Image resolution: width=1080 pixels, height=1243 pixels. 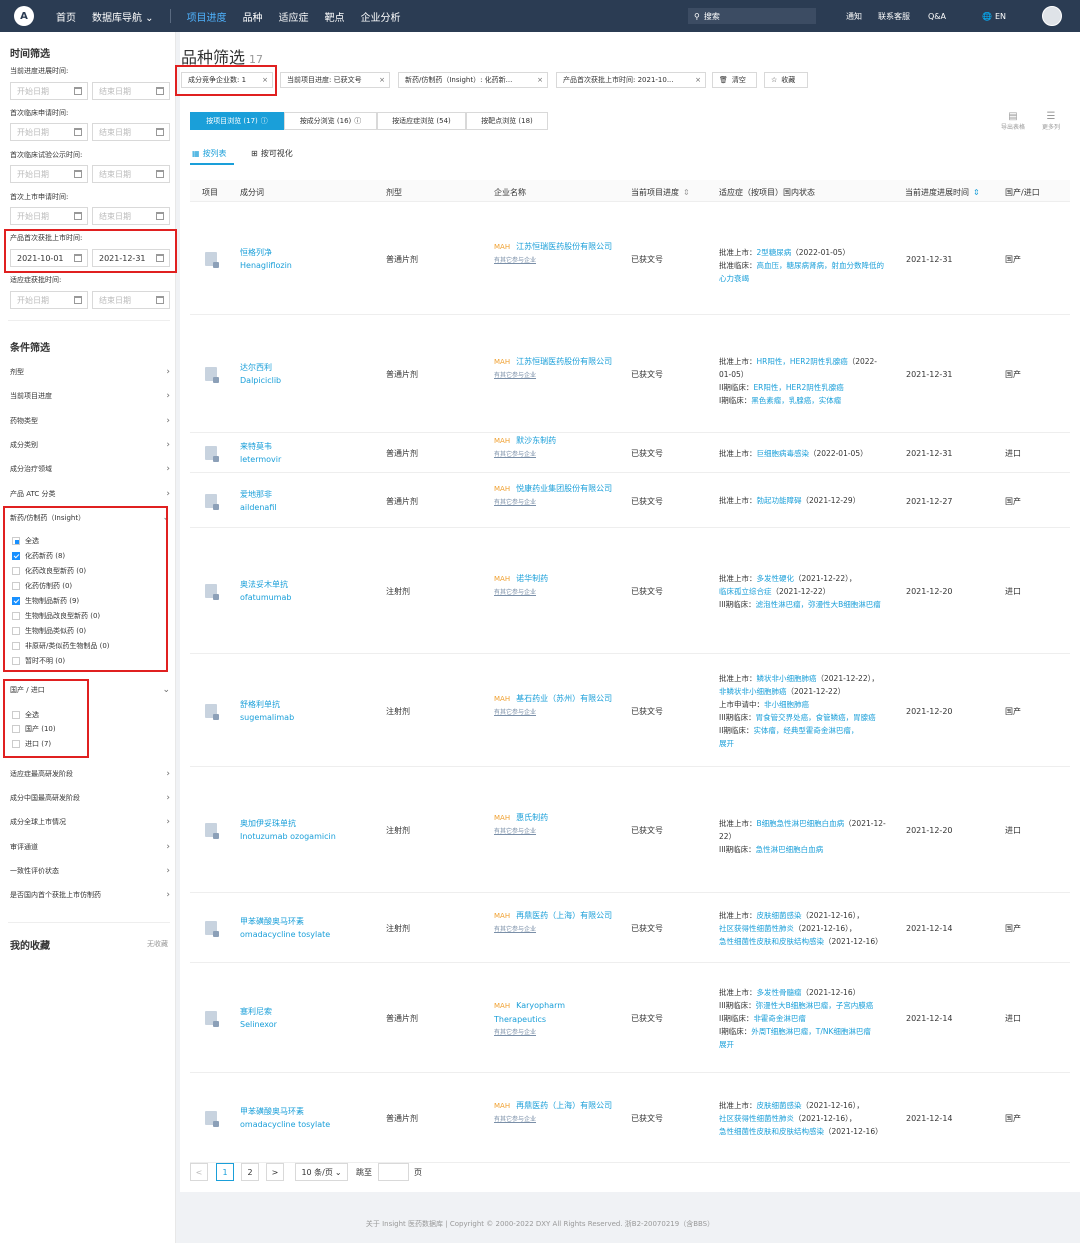 What do you see at coordinates (942, 192) in the screenshot?
I see `column-header-sortable: 当前进度进展时间 ⇕` at bounding box center [942, 192].